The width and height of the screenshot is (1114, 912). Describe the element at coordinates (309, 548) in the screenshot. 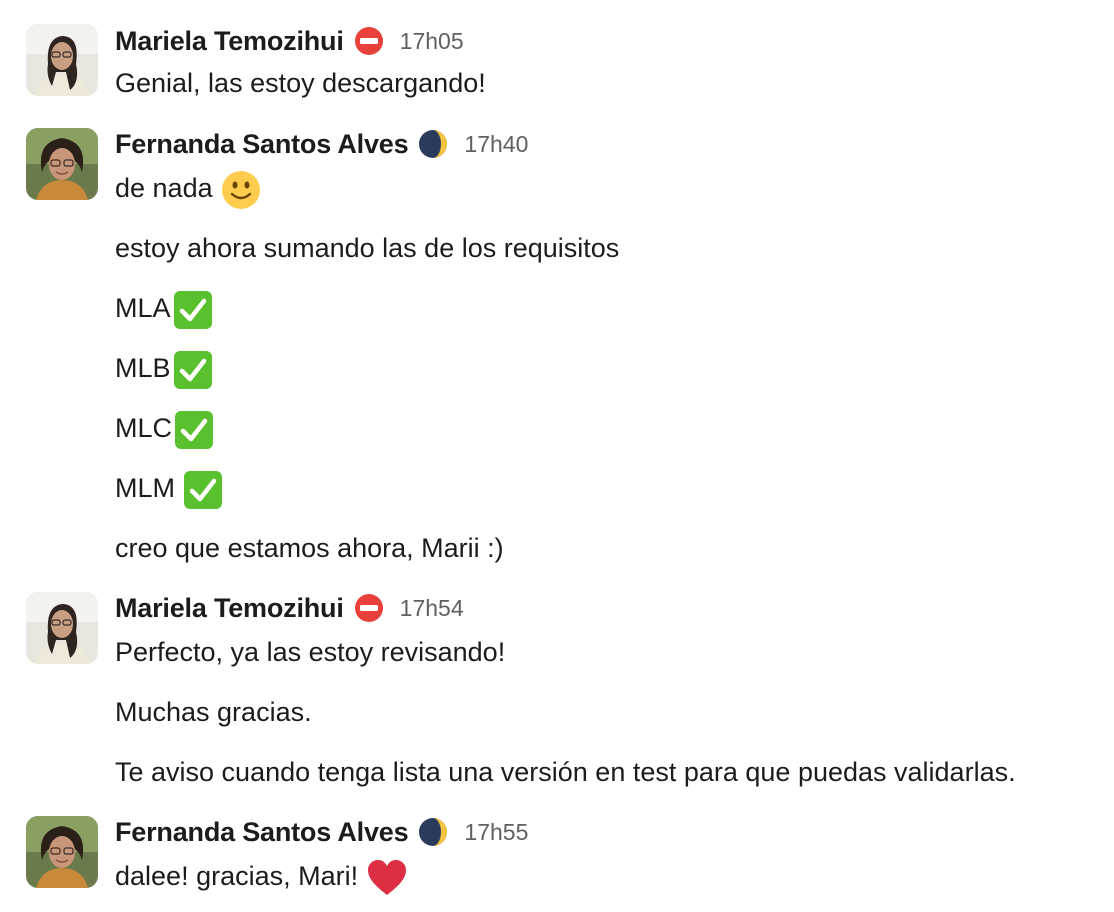

I see `message-text: creo que estamos ahora, Marii :)` at that location.